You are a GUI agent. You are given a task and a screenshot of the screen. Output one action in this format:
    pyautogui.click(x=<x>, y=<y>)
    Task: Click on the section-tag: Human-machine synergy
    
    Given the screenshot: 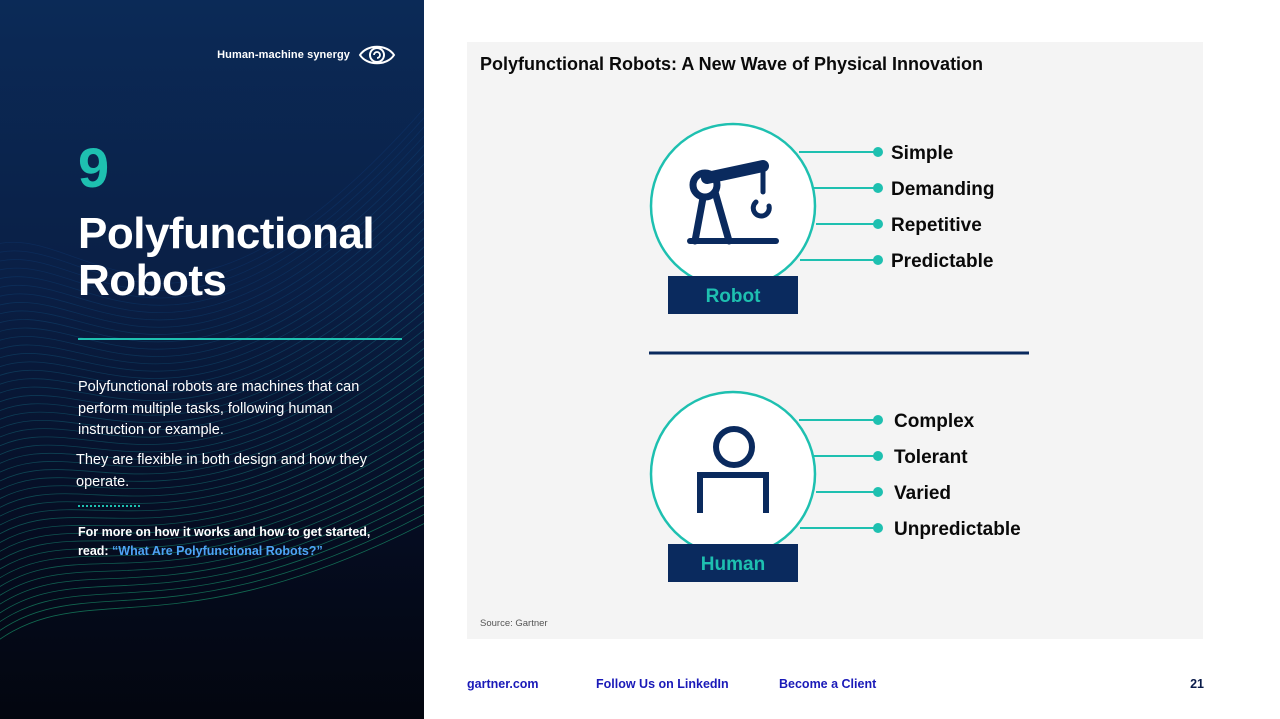 What is the action you would take?
    pyautogui.click(x=306, y=55)
    